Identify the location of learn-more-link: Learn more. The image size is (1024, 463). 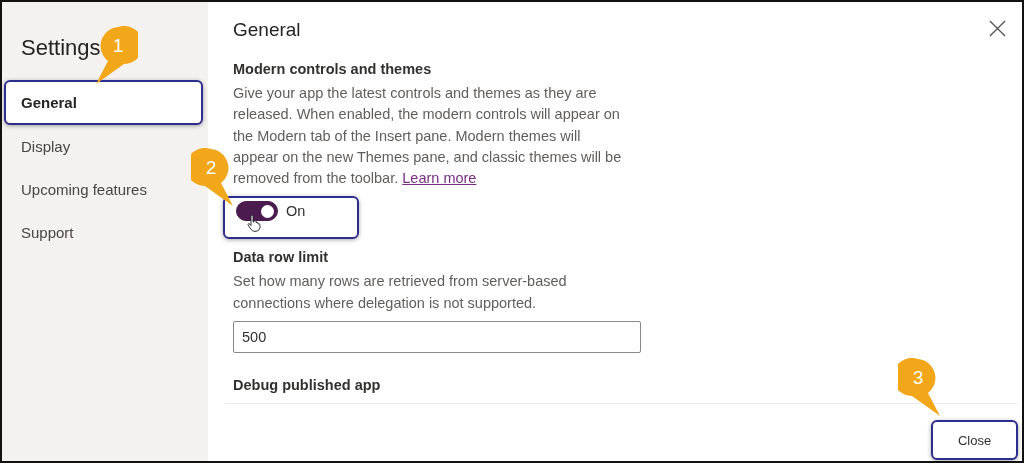
(439, 178).